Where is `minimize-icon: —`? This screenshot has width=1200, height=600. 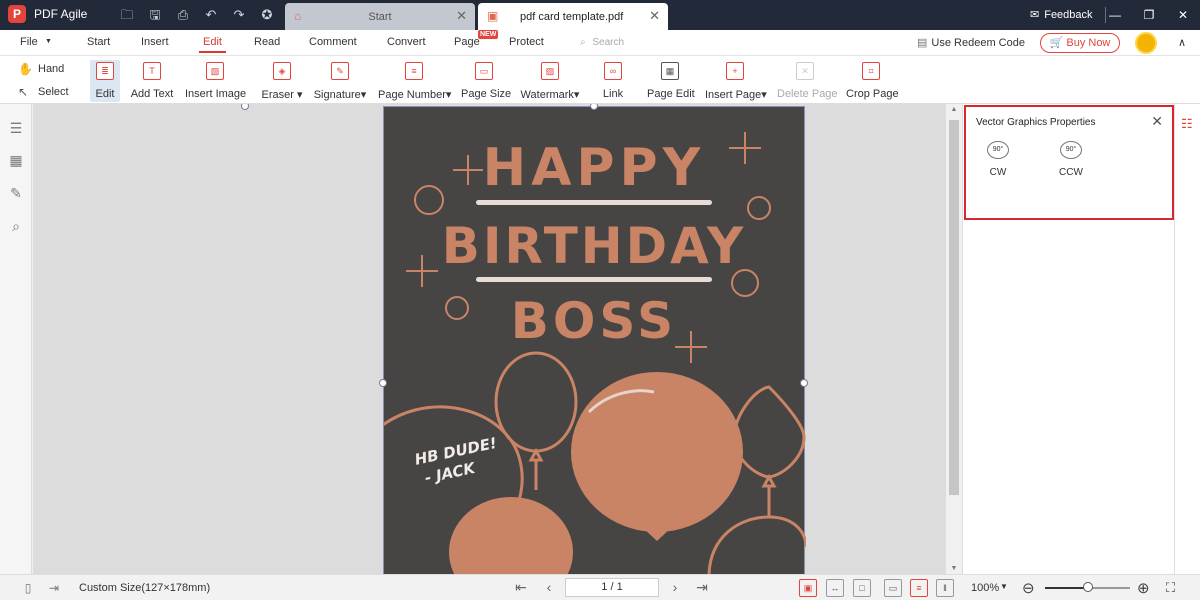
minimize-icon: — is located at coordinates (1115, 15).